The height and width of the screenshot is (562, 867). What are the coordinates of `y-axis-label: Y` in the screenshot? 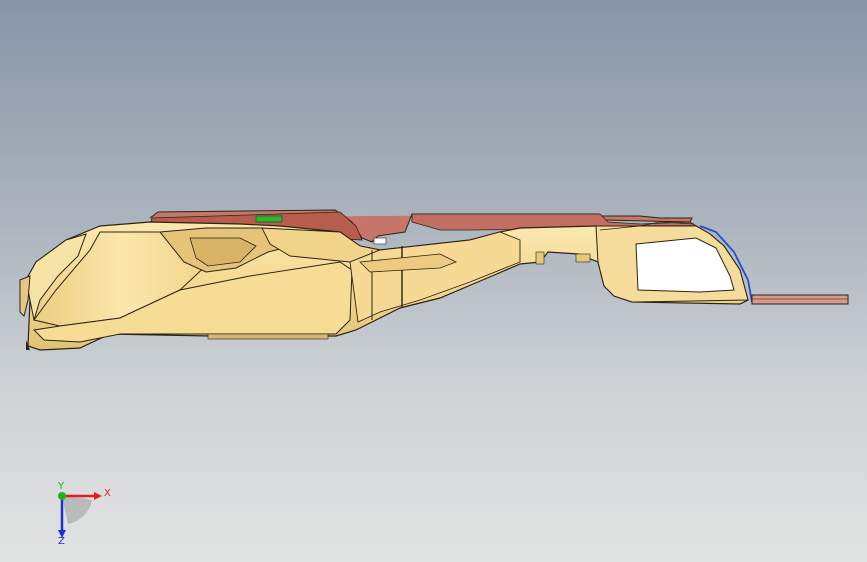 It's located at (61, 487).